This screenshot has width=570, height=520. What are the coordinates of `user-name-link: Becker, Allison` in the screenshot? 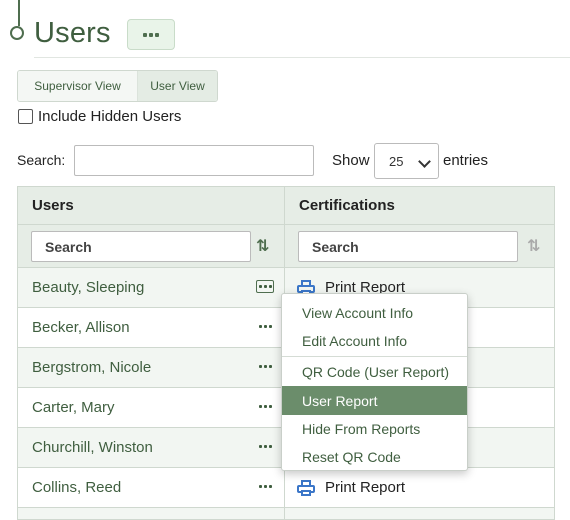 It's located at (81, 327).